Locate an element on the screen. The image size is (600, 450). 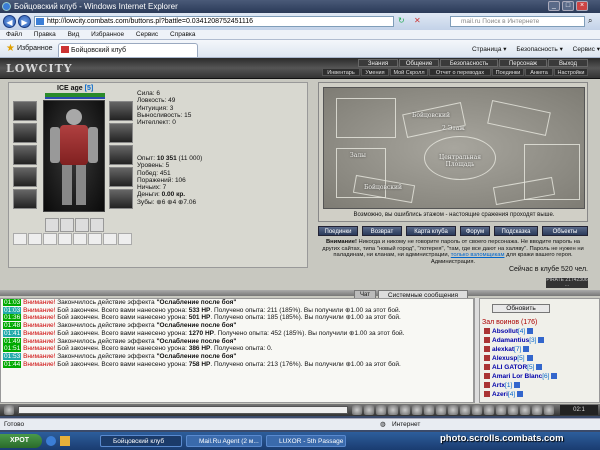
task-combats: Бойцовский клуб is located at coordinates (141, 441).